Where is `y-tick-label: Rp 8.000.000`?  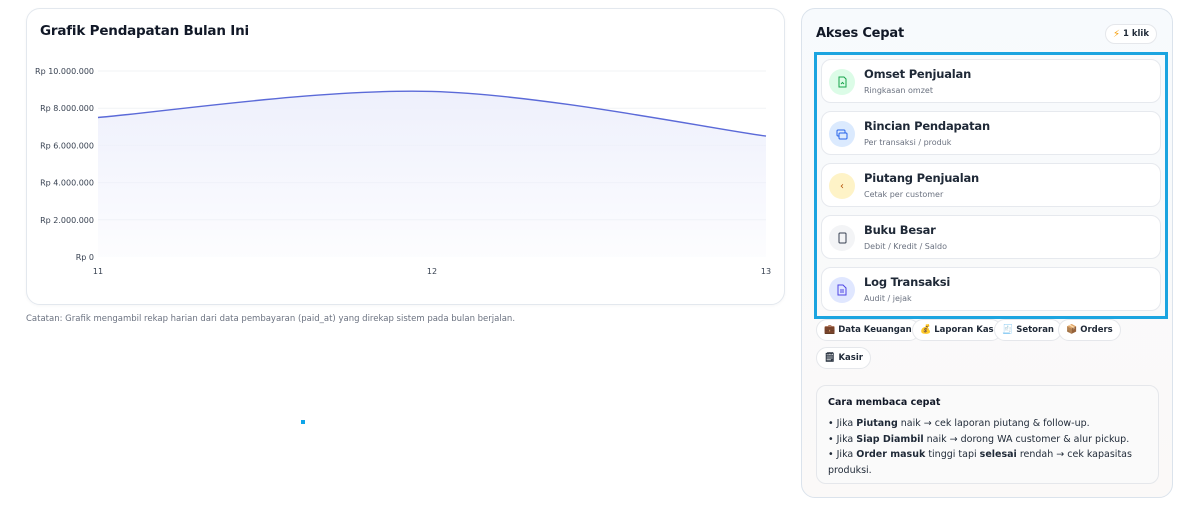
y-tick-label: Rp 8.000.000 is located at coordinates (67, 108).